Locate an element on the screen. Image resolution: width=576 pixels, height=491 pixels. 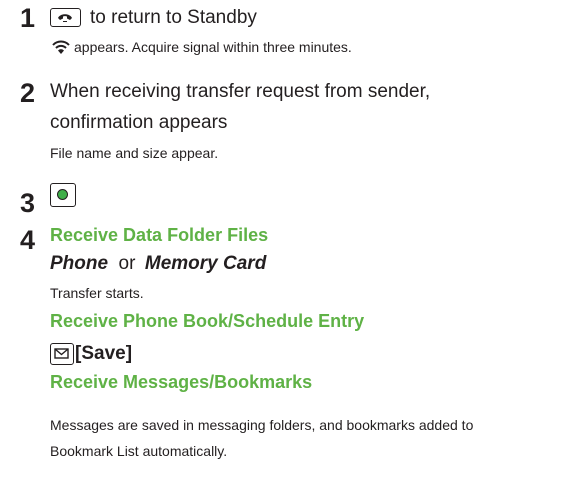
step-2-text-line2: confirmation appears is located at coordinates (139, 122).